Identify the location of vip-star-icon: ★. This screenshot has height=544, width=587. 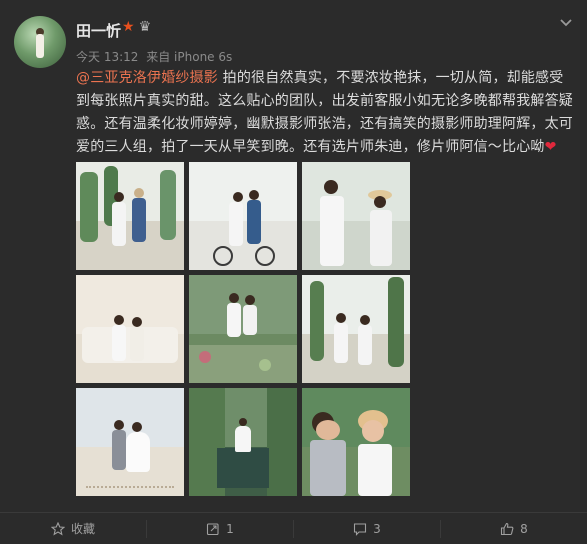
(128, 27).